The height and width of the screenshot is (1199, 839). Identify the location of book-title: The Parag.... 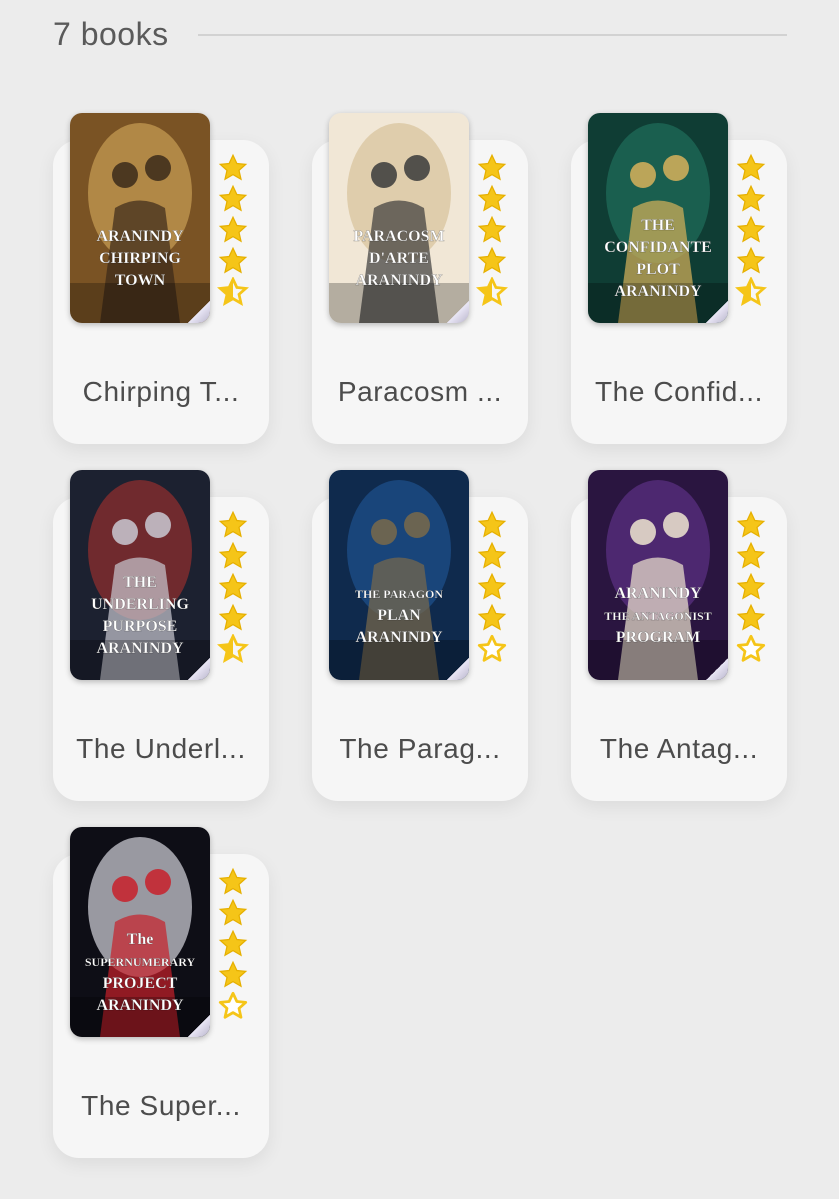
(420, 749).